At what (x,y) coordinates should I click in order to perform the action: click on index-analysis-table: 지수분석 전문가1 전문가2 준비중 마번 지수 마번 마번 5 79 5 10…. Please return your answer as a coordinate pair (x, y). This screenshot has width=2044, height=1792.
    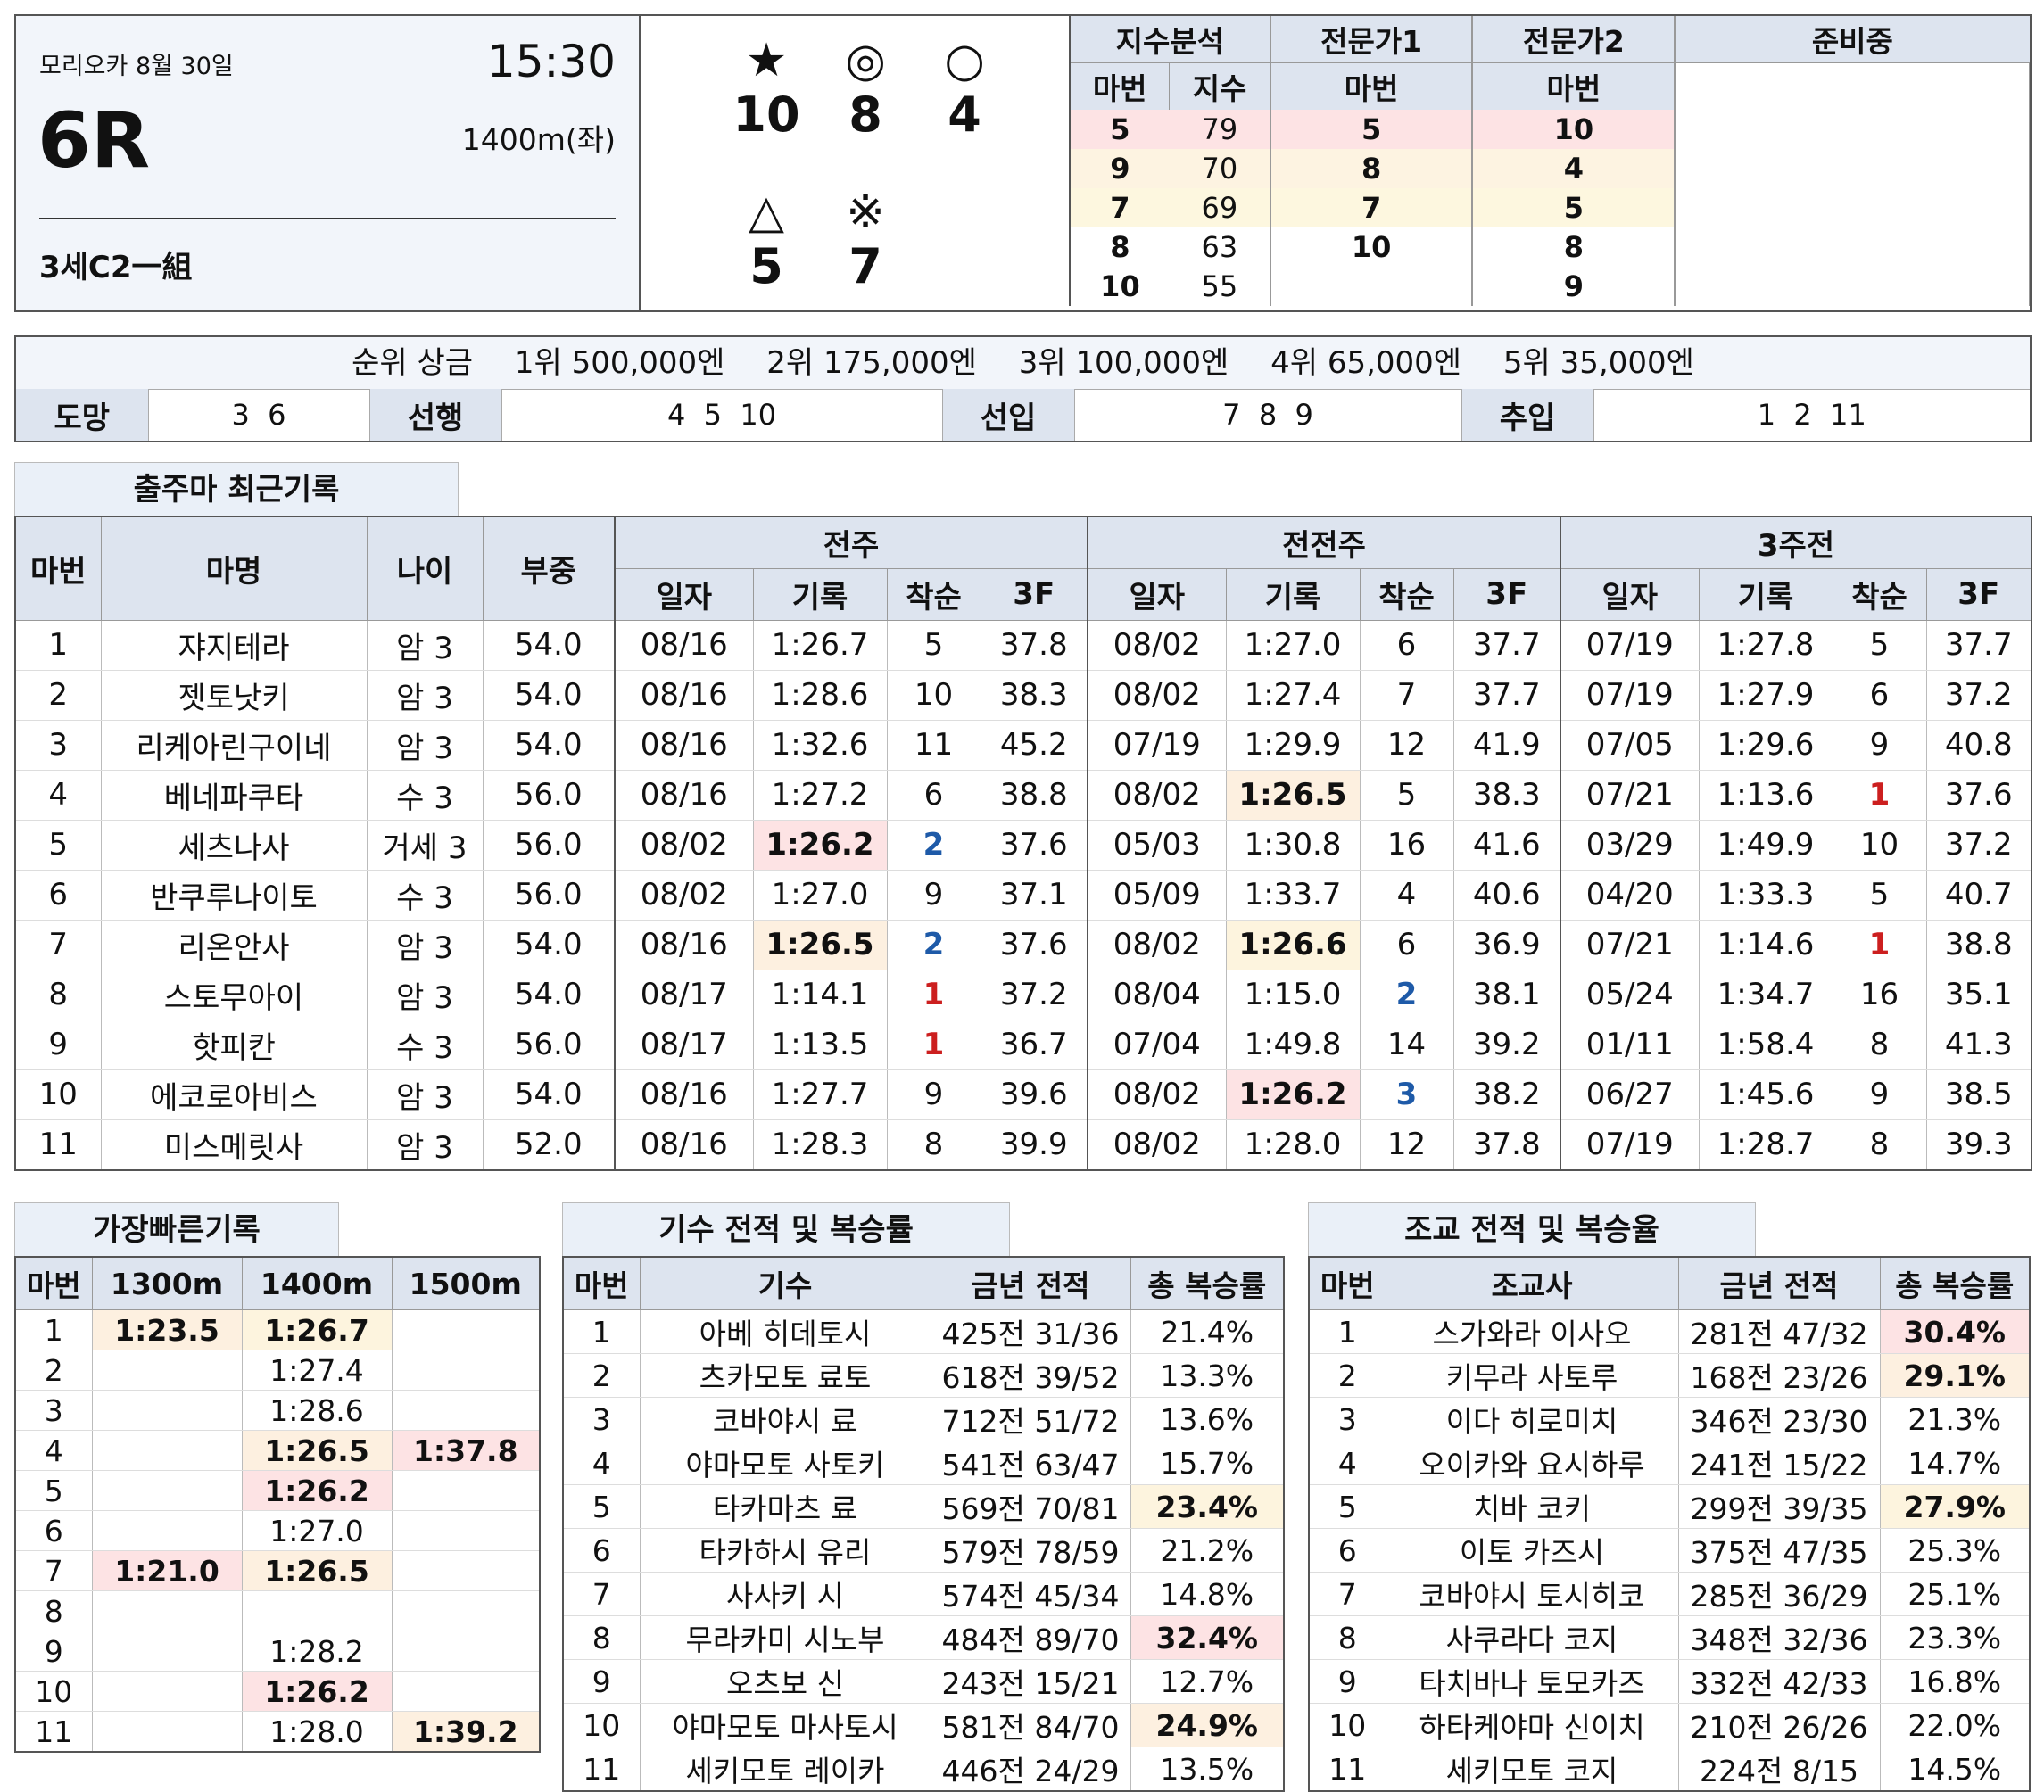
    Looking at the image, I should click on (1550, 161).